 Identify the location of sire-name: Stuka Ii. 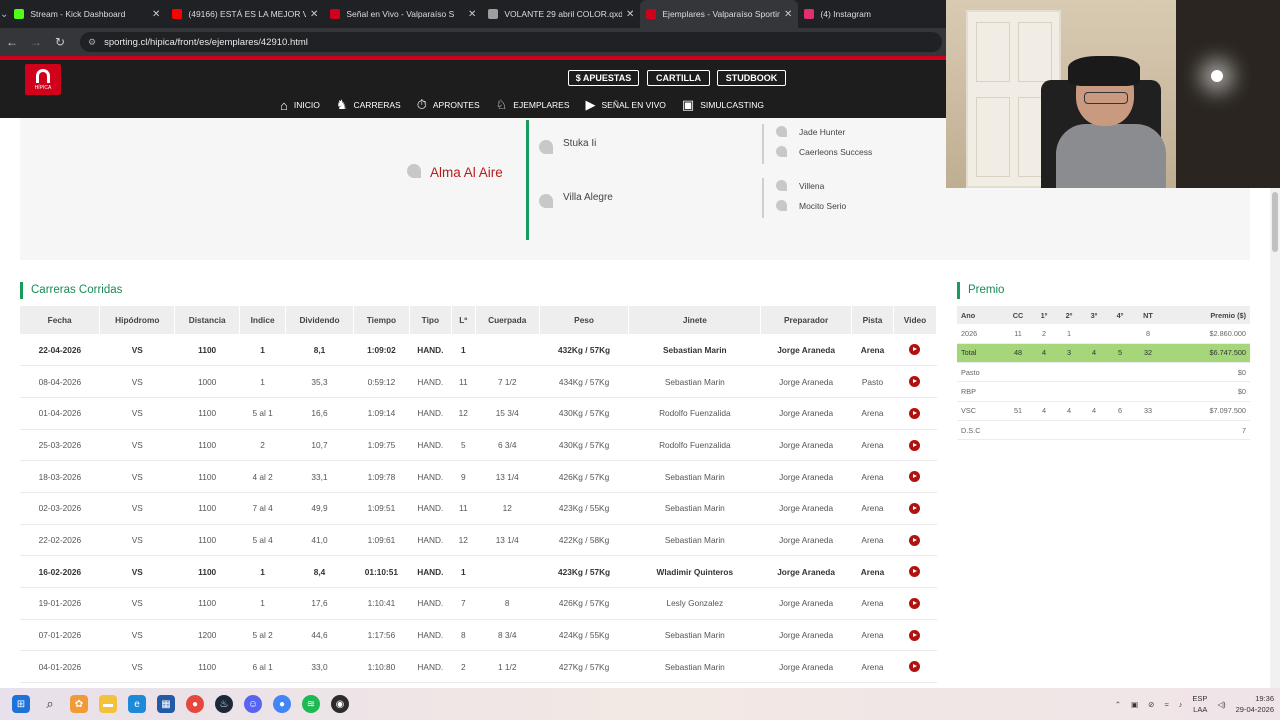
(579, 143).